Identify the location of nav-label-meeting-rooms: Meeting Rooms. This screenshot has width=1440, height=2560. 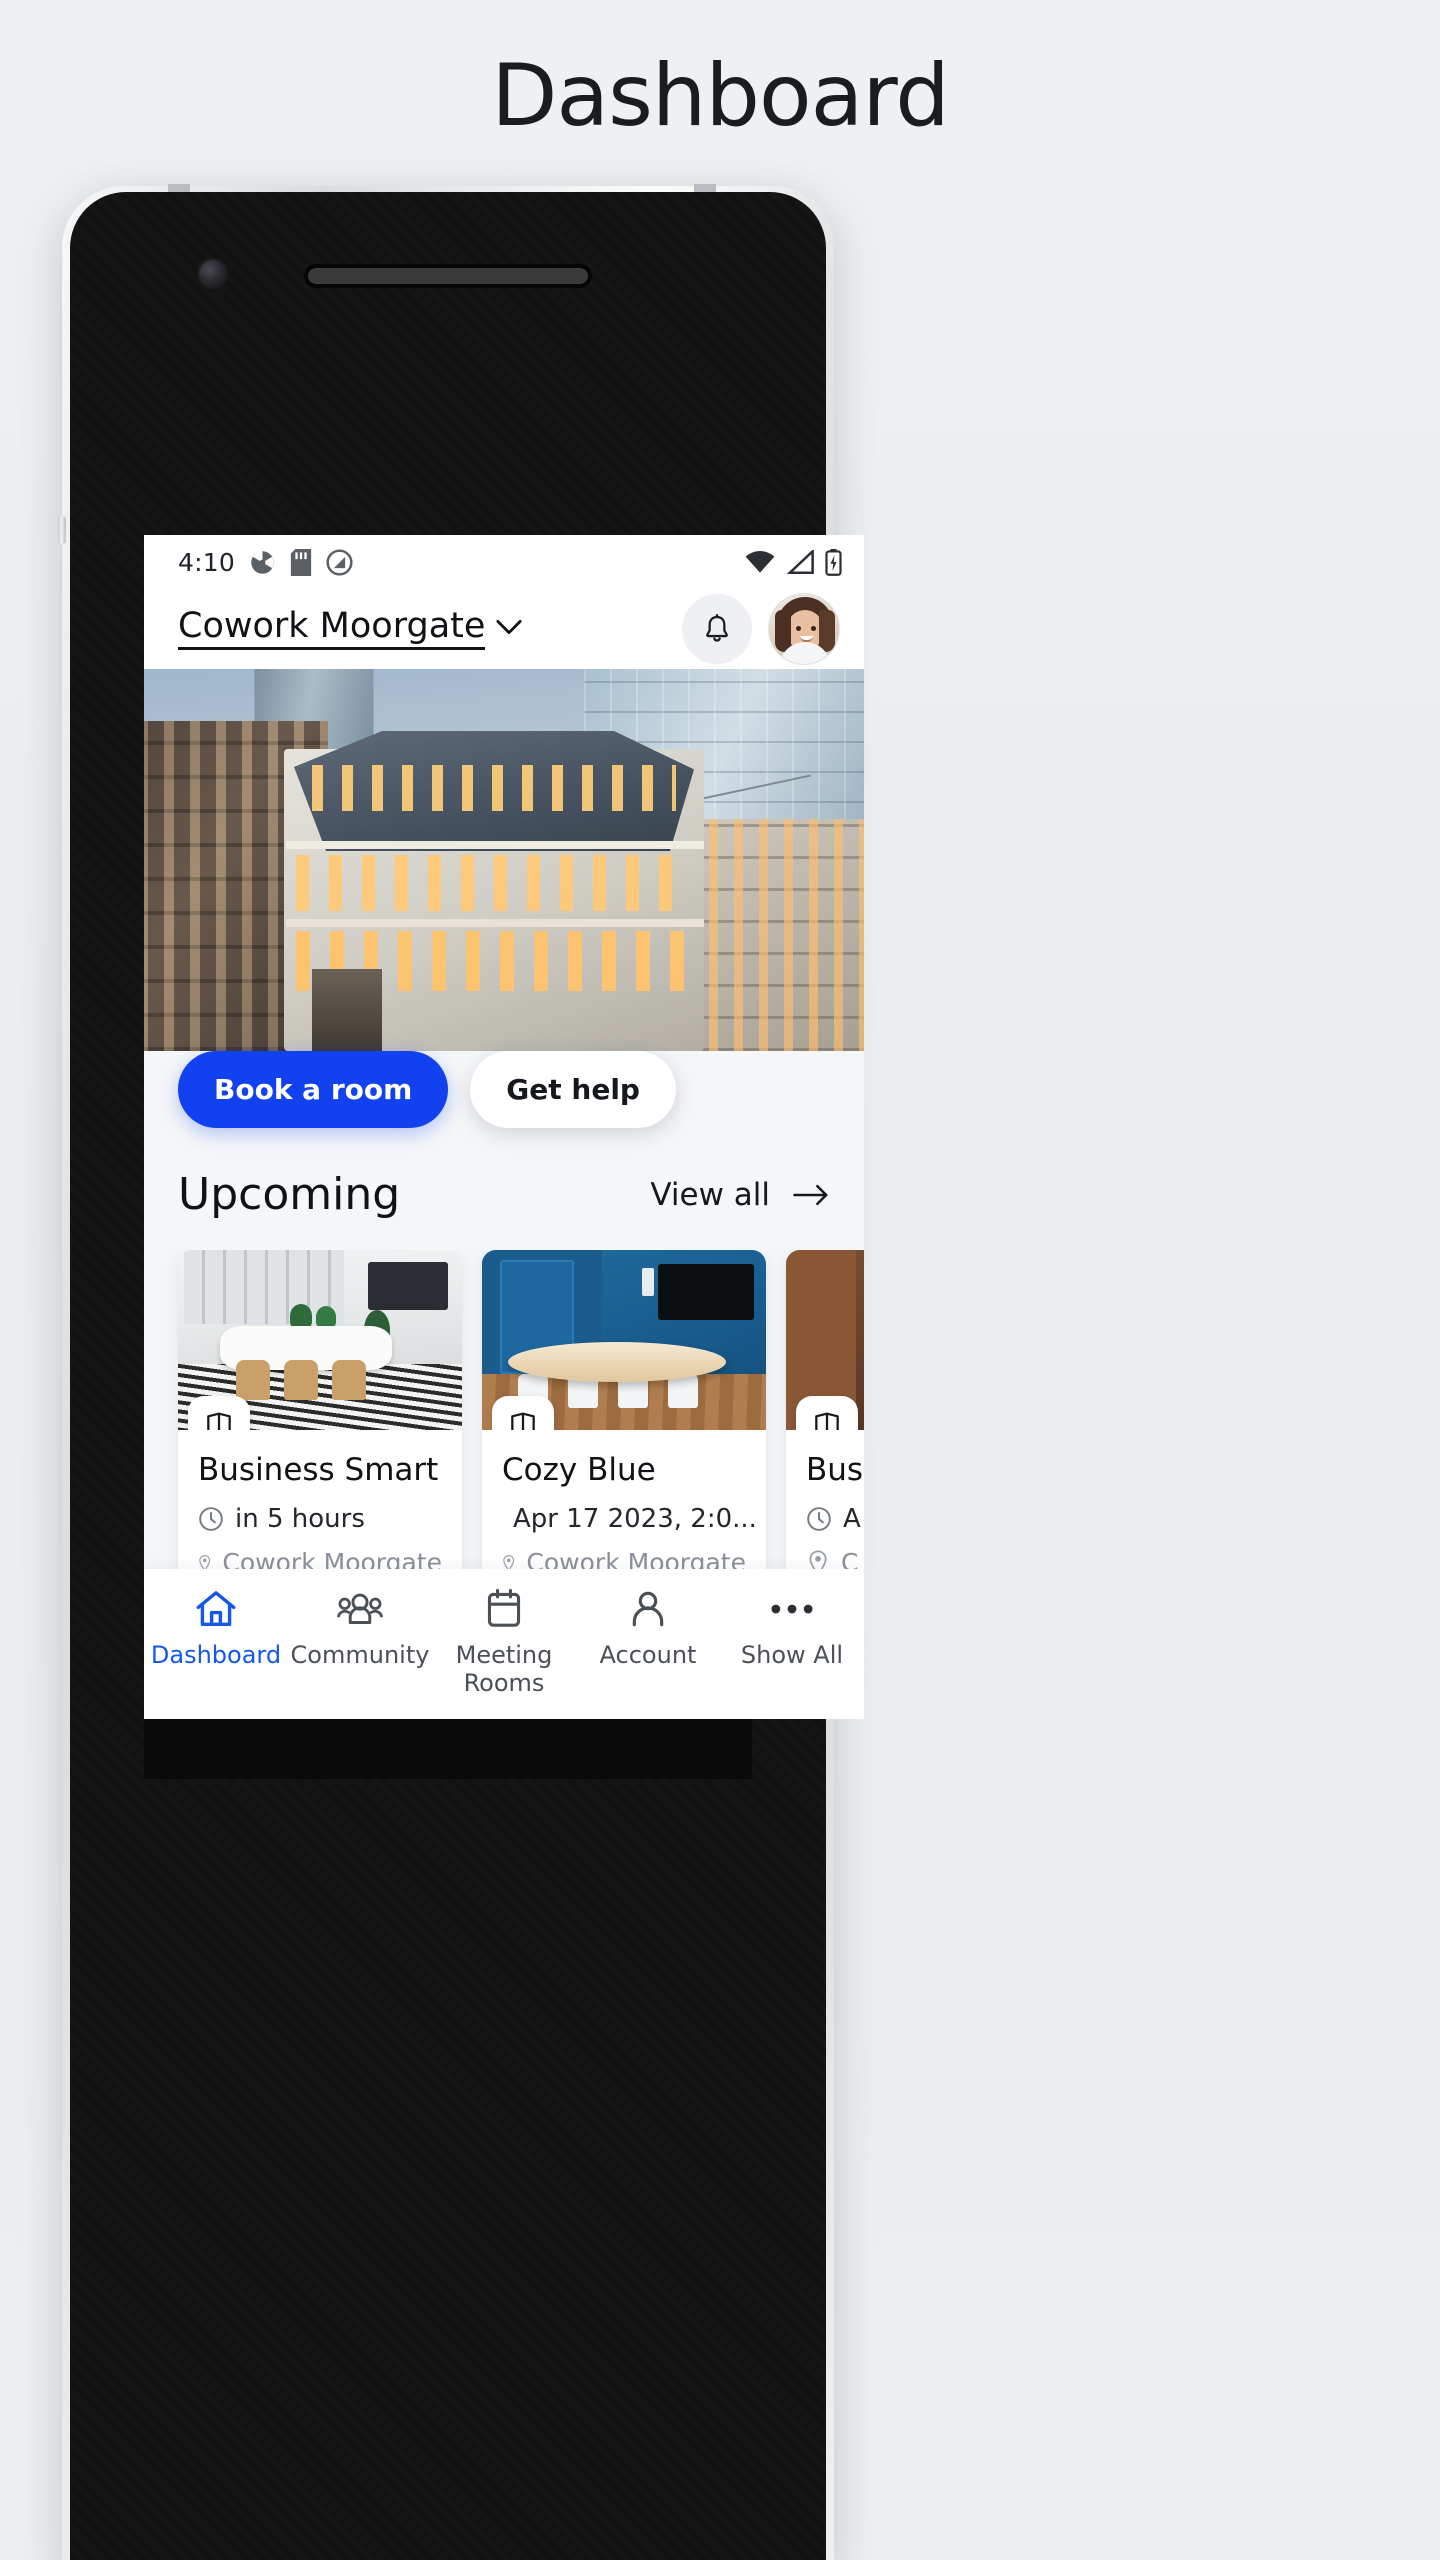
(504, 1669).